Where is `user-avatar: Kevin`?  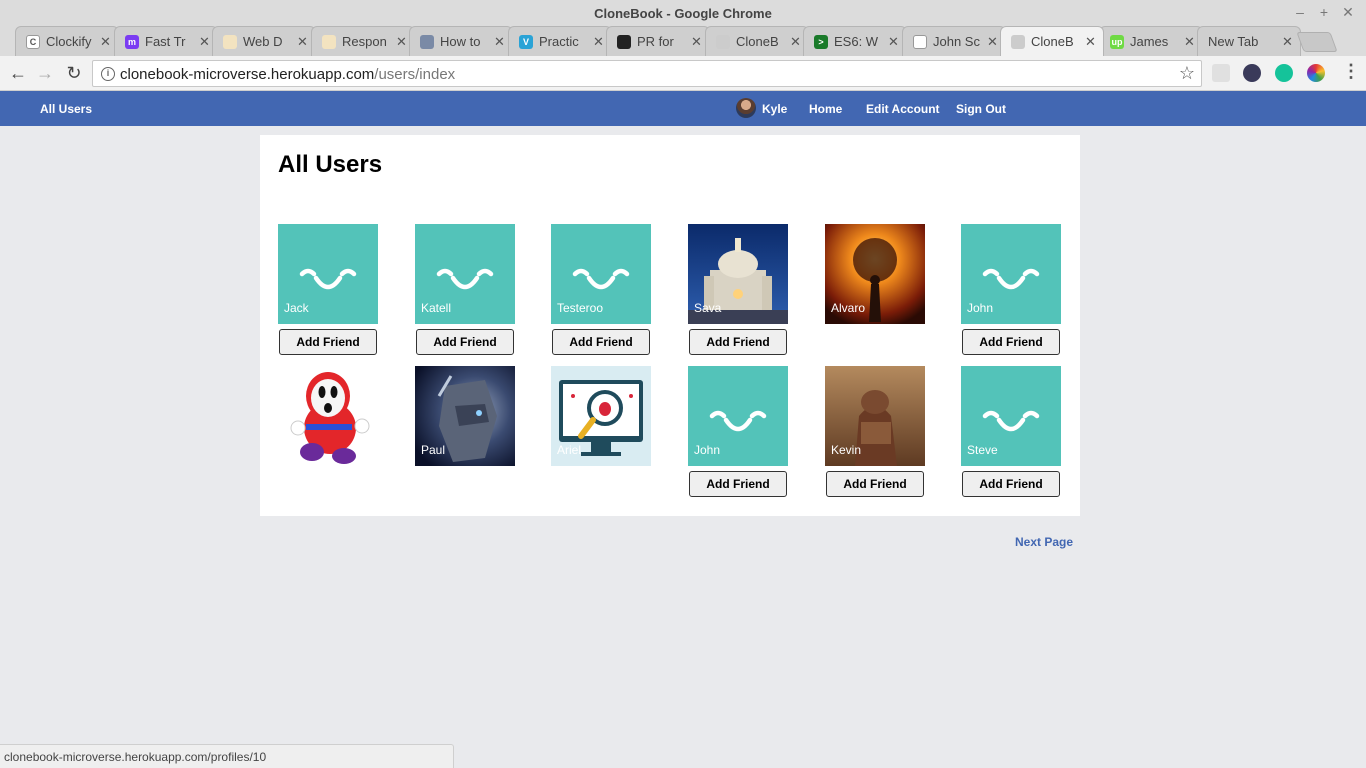 user-avatar: Kevin is located at coordinates (875, 416).